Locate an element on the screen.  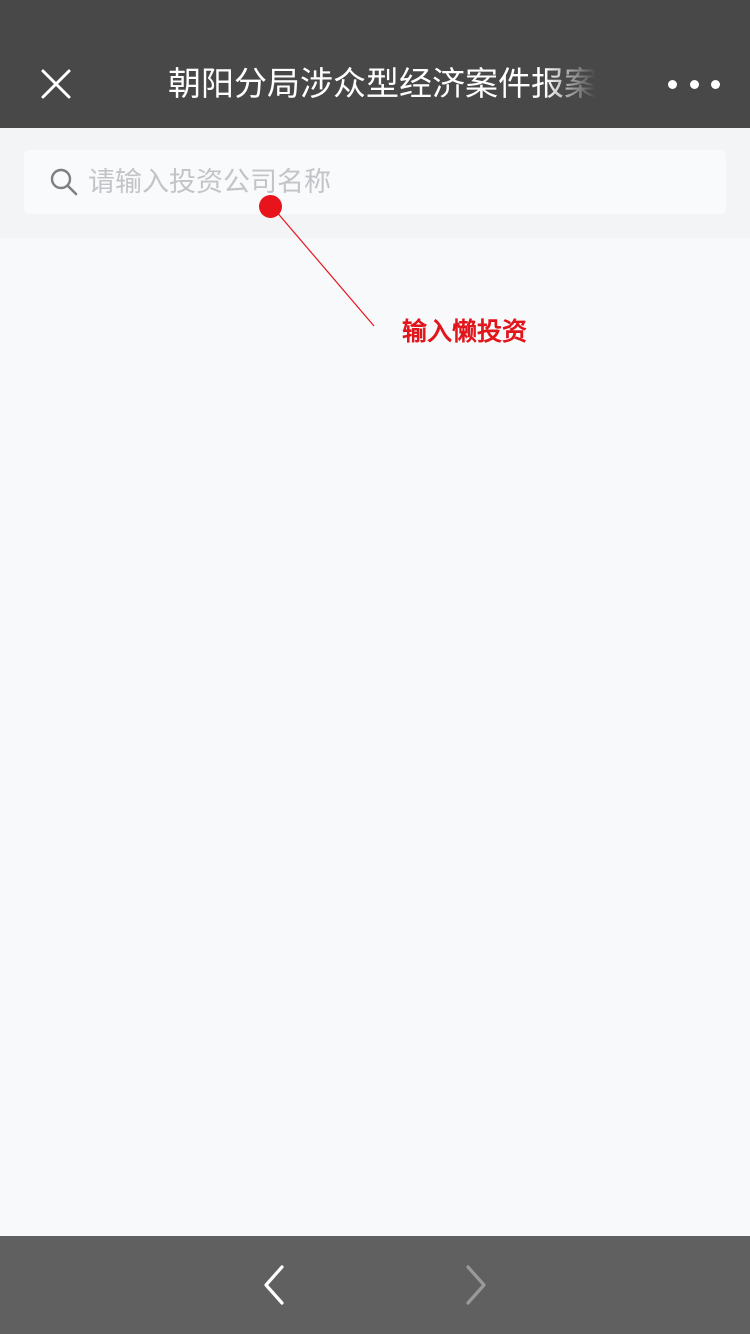
search-box is located at coordinates (375, 182).